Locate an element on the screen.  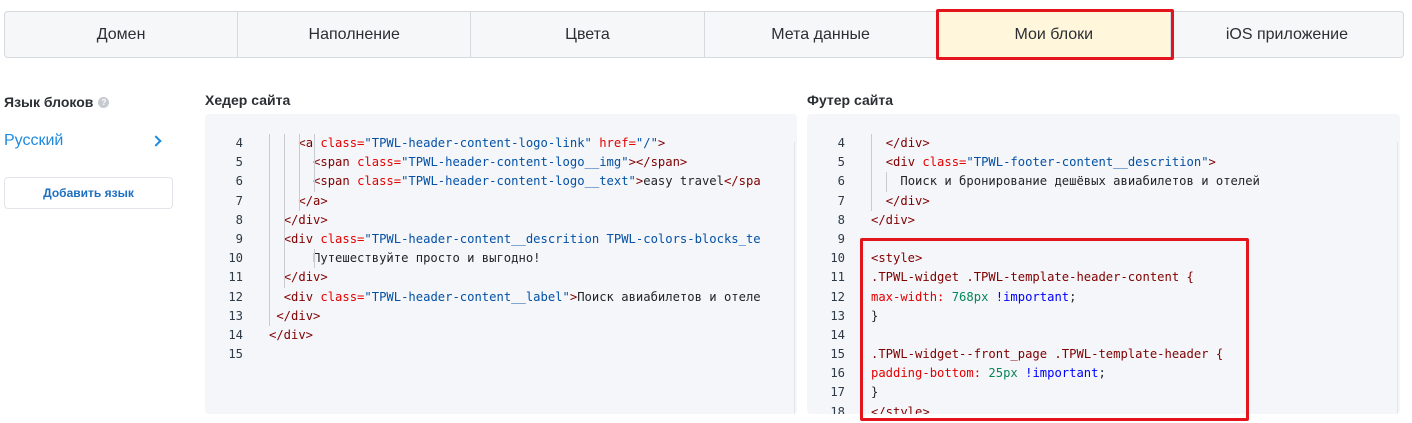
code-token: "TPWL-header-content__label" is located at coordinates (467, 296).